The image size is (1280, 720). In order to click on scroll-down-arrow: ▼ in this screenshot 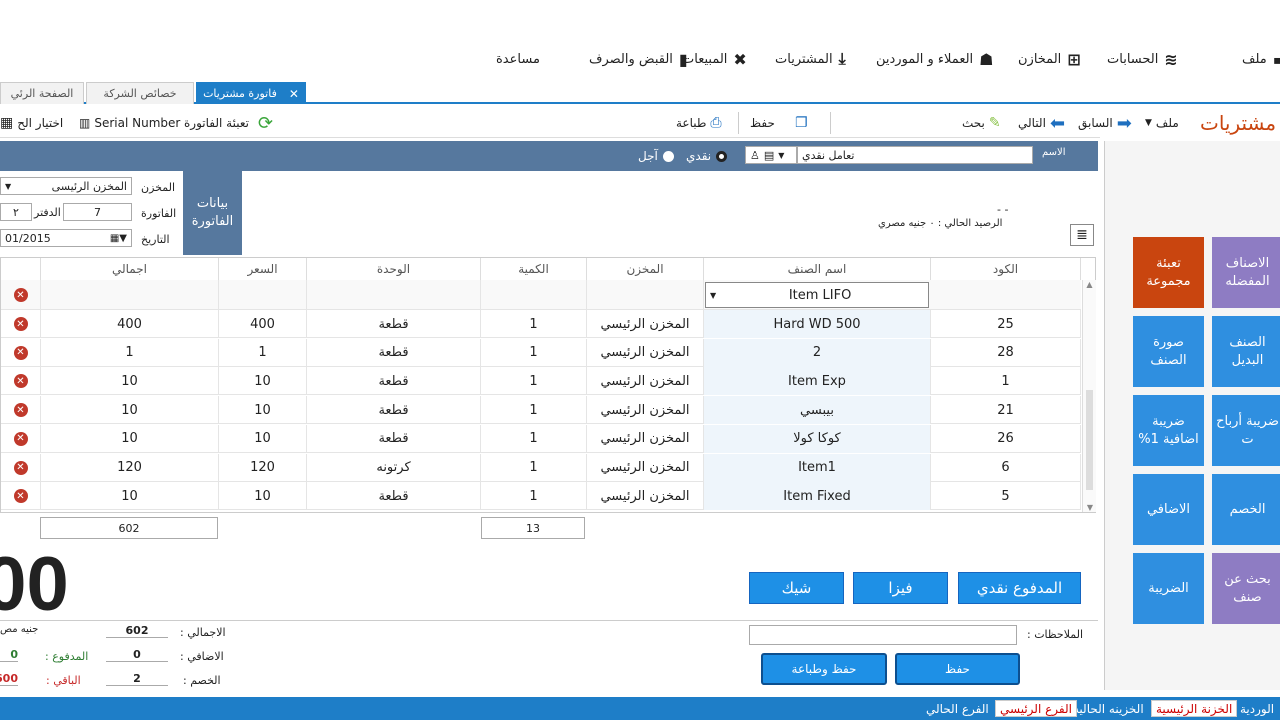, I will do `click(1090, 507)`.